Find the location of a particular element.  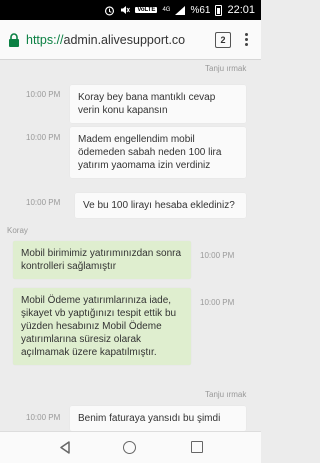

url-scheme: https:// is located at coordinates (45, 39).